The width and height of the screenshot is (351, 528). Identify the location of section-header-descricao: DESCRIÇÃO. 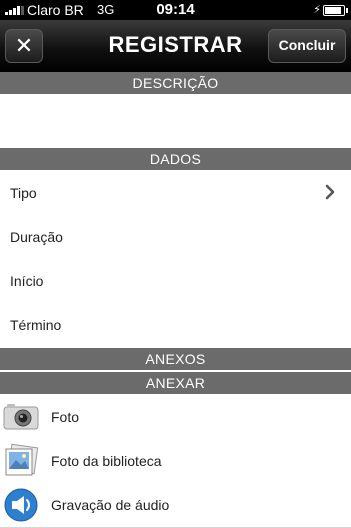
(175, 83).